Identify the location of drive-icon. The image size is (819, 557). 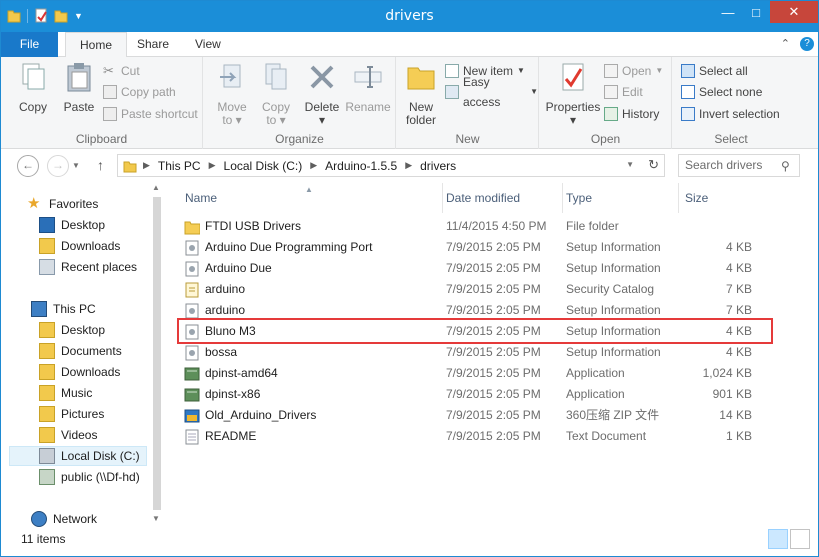
(47, 456).